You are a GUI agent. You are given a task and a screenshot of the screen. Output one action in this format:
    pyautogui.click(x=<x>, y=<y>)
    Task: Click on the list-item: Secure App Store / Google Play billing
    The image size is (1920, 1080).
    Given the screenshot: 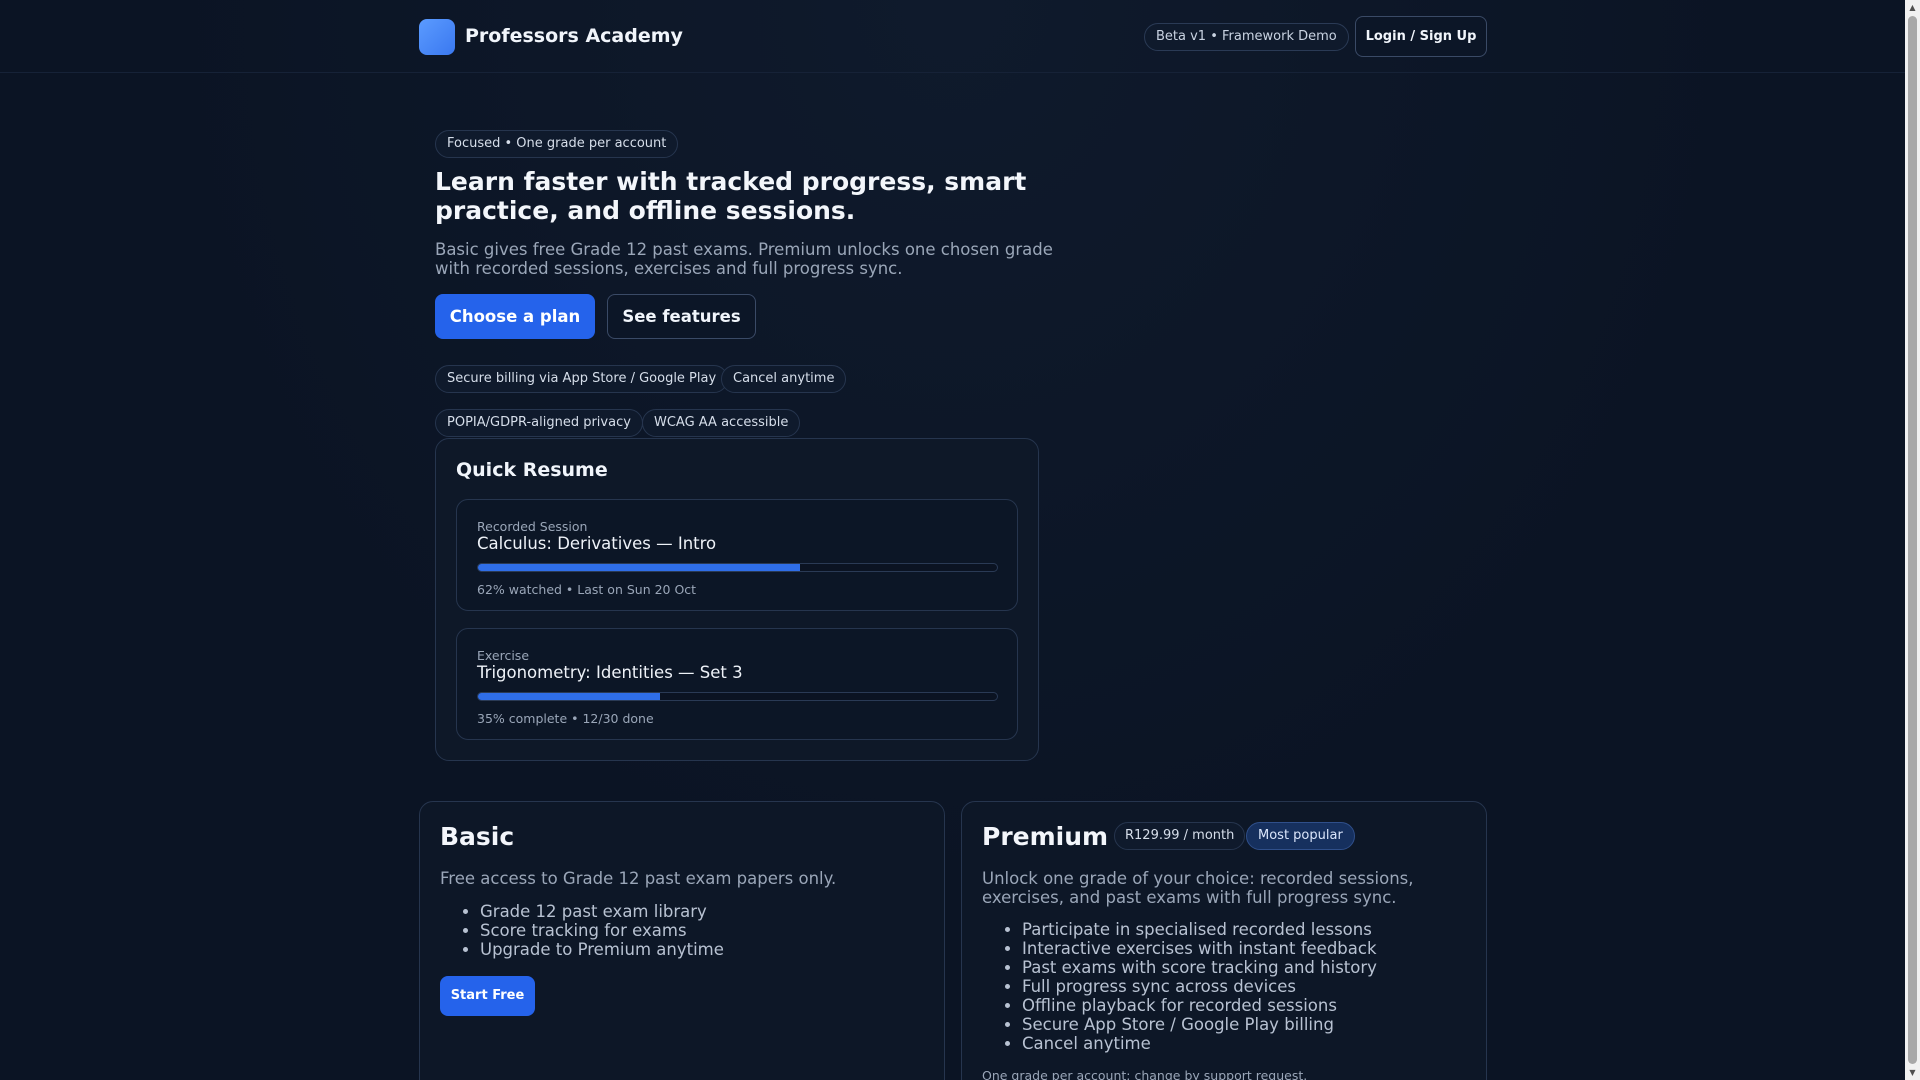 What is the action you would take?
    pyautogui.click(x=1199, y=1024)
    